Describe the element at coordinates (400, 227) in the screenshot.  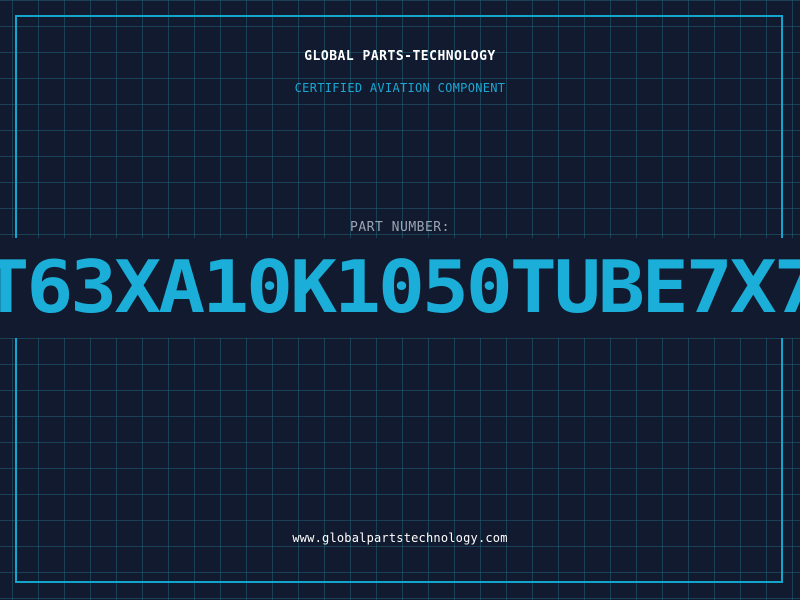
I see `part-number-label: PART NUMBER:` at that location.